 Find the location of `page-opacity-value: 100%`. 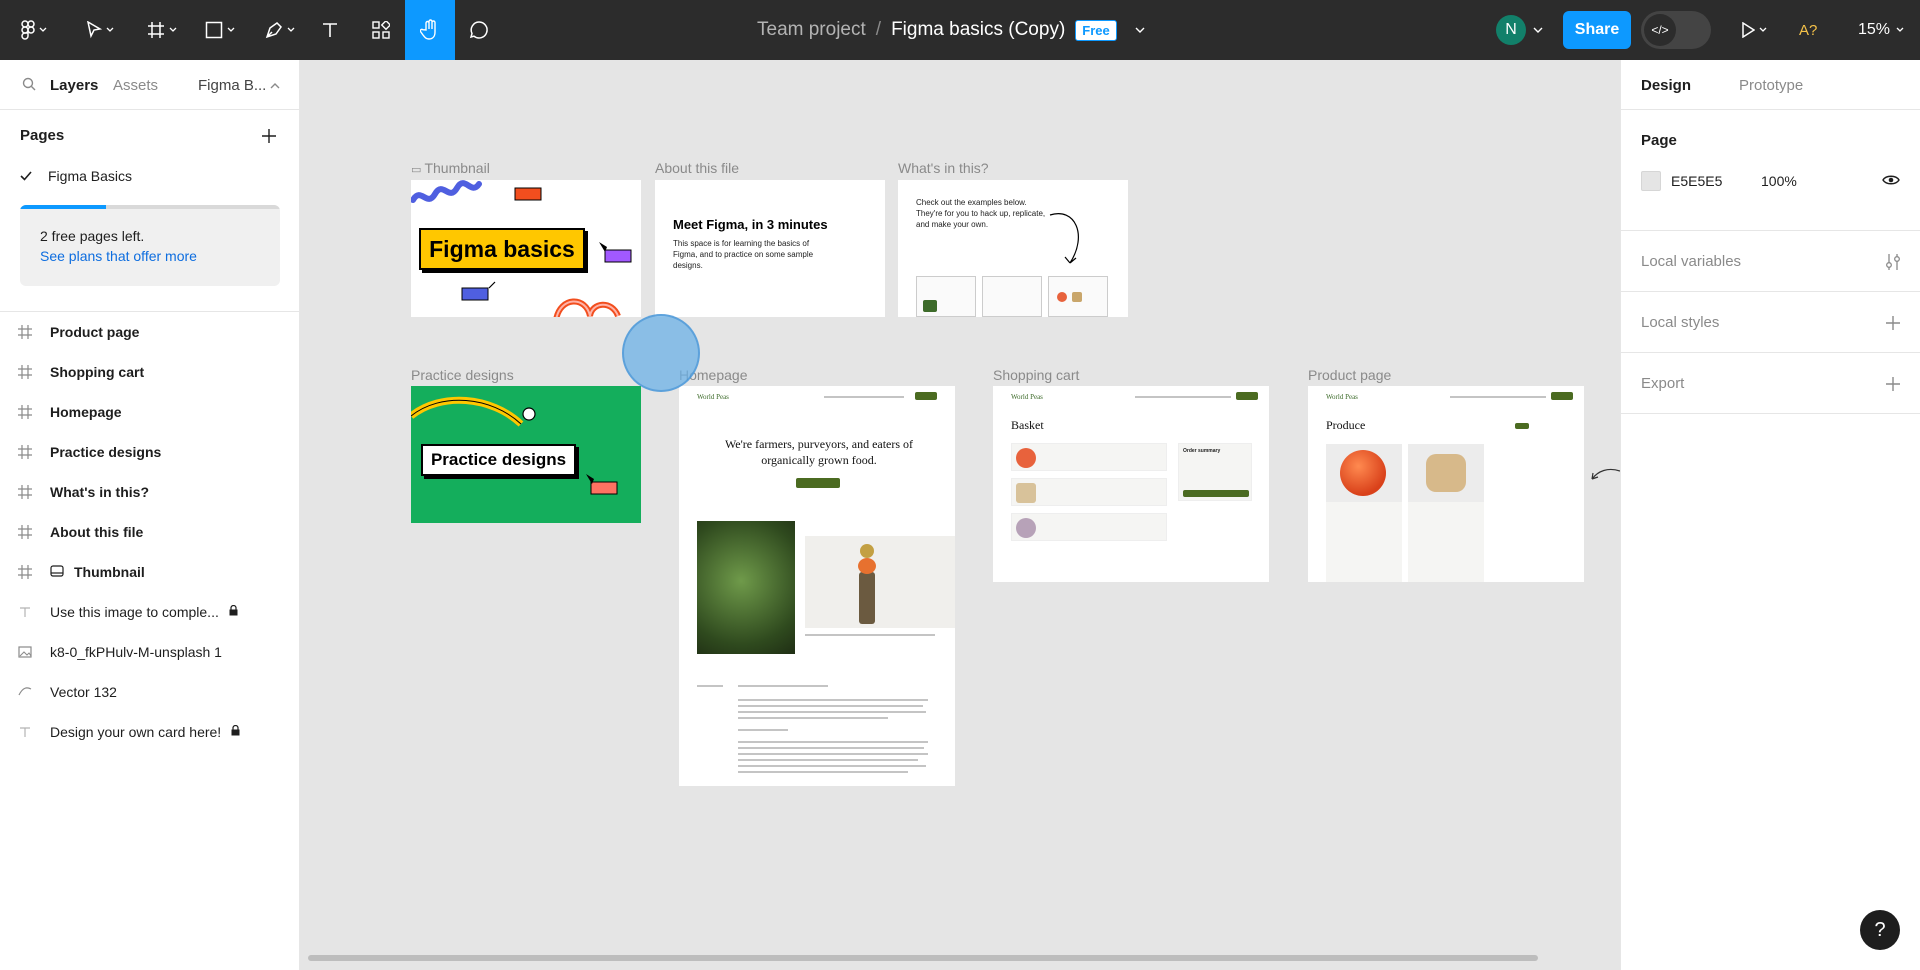

page-opacity-value: 100% is located at coordinates (1779, 181).